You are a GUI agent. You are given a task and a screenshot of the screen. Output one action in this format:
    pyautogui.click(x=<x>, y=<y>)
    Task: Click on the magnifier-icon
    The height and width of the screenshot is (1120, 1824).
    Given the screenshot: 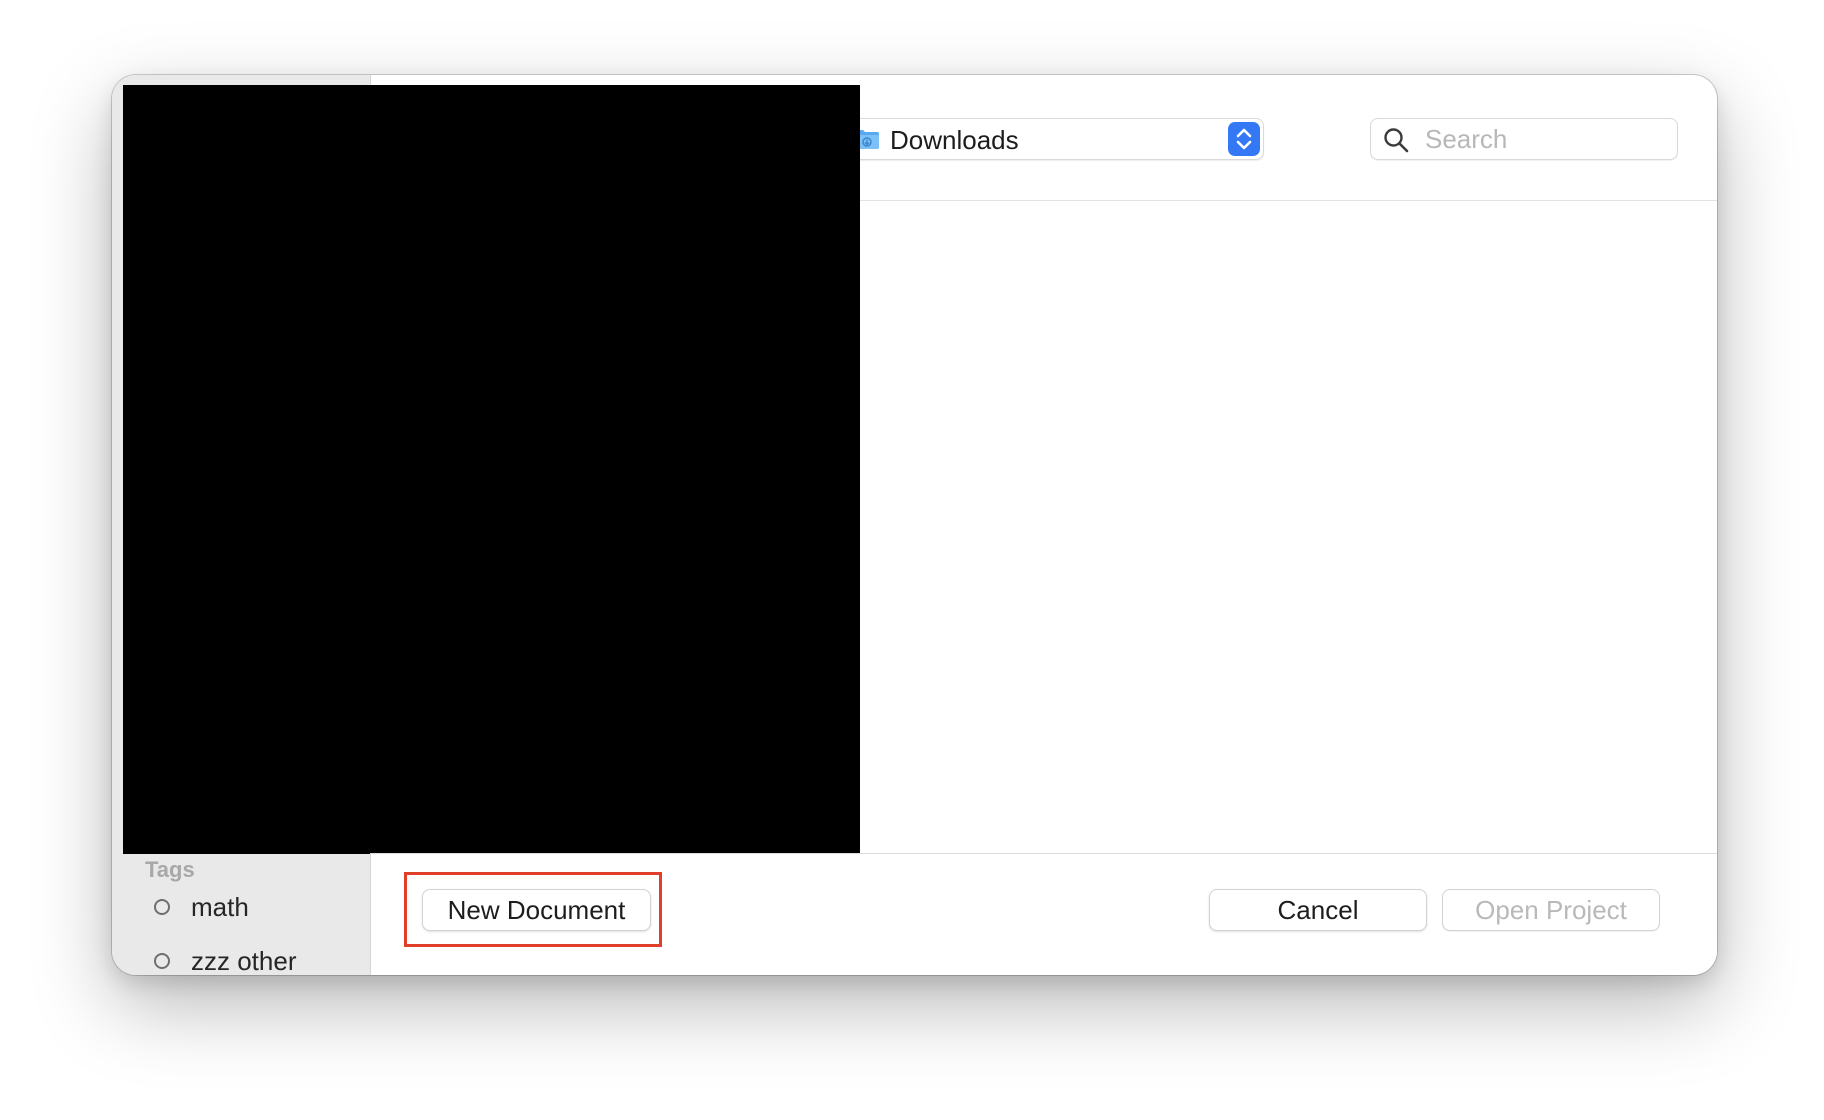 What is the action you would take?
    pyautogui.click(x=1396, y=140)
    